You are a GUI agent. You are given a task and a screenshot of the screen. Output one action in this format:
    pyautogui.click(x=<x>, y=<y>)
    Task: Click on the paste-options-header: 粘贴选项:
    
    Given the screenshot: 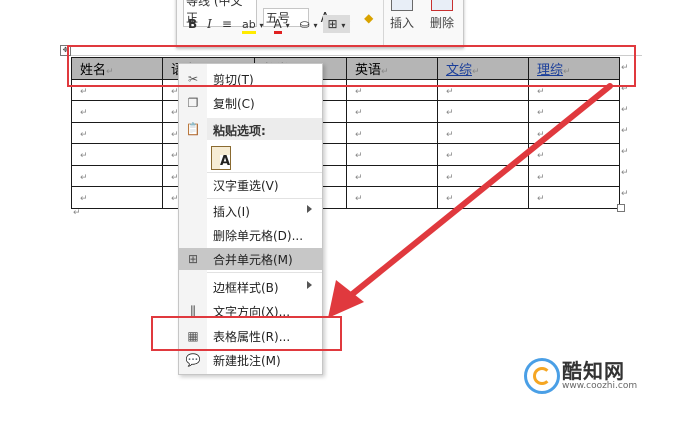 What is the action you would take?
    pyautogui.click(x=264, y=129)
    